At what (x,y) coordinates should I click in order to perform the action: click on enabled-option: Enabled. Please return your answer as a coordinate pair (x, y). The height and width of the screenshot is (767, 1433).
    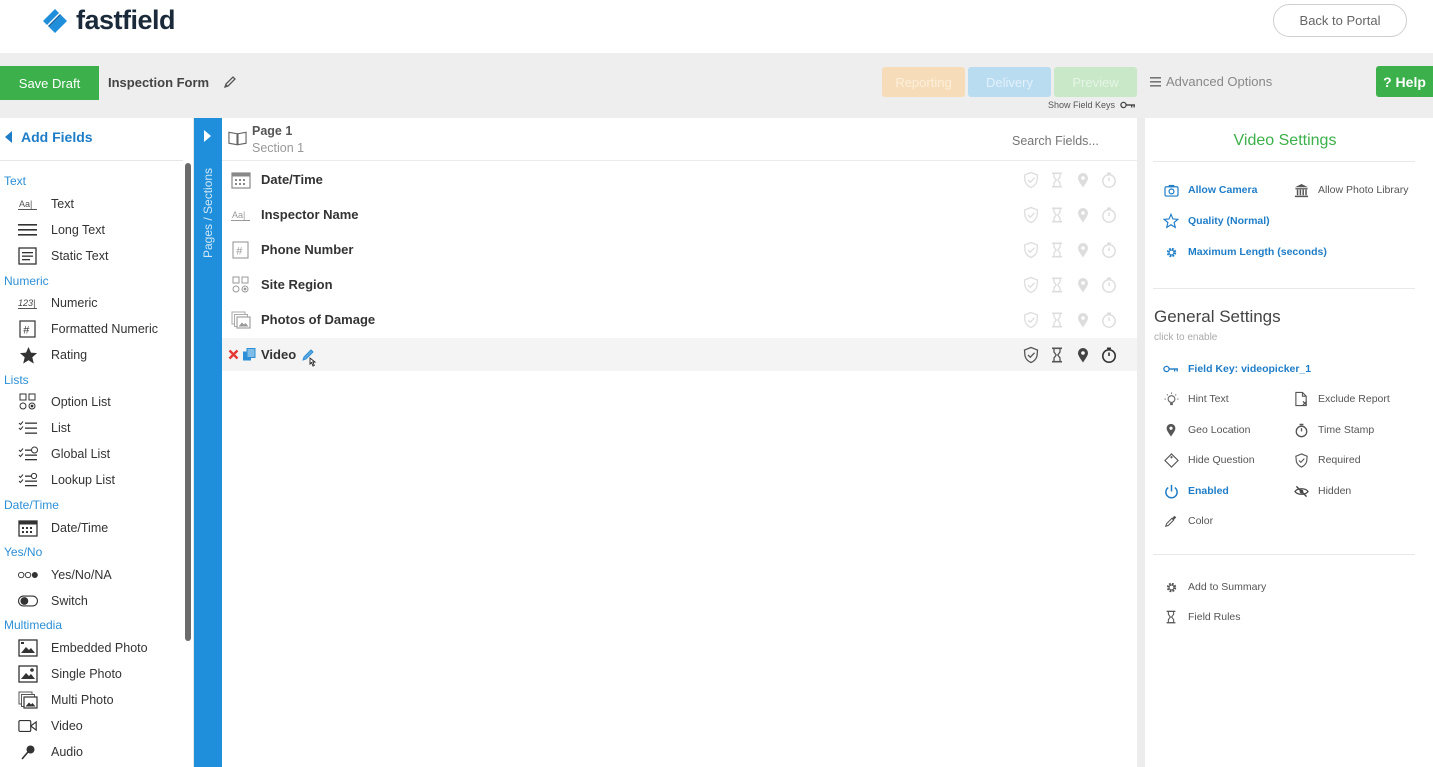
    Looking at the image, I should click on (1196, 491).